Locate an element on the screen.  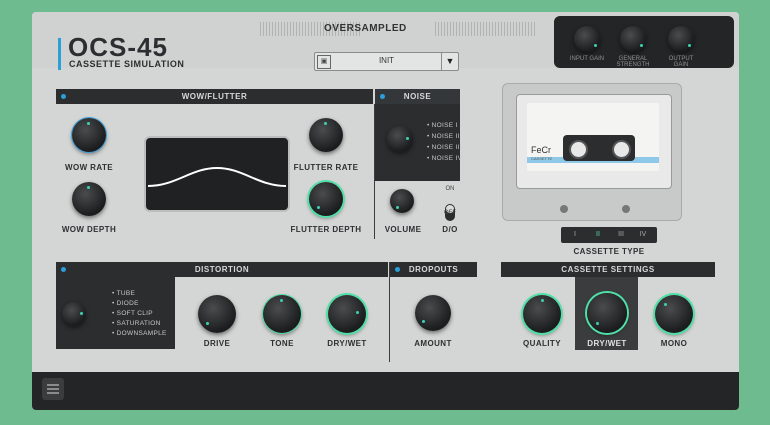
noise-option: • NOISE III is located at coordinates (444, 147).